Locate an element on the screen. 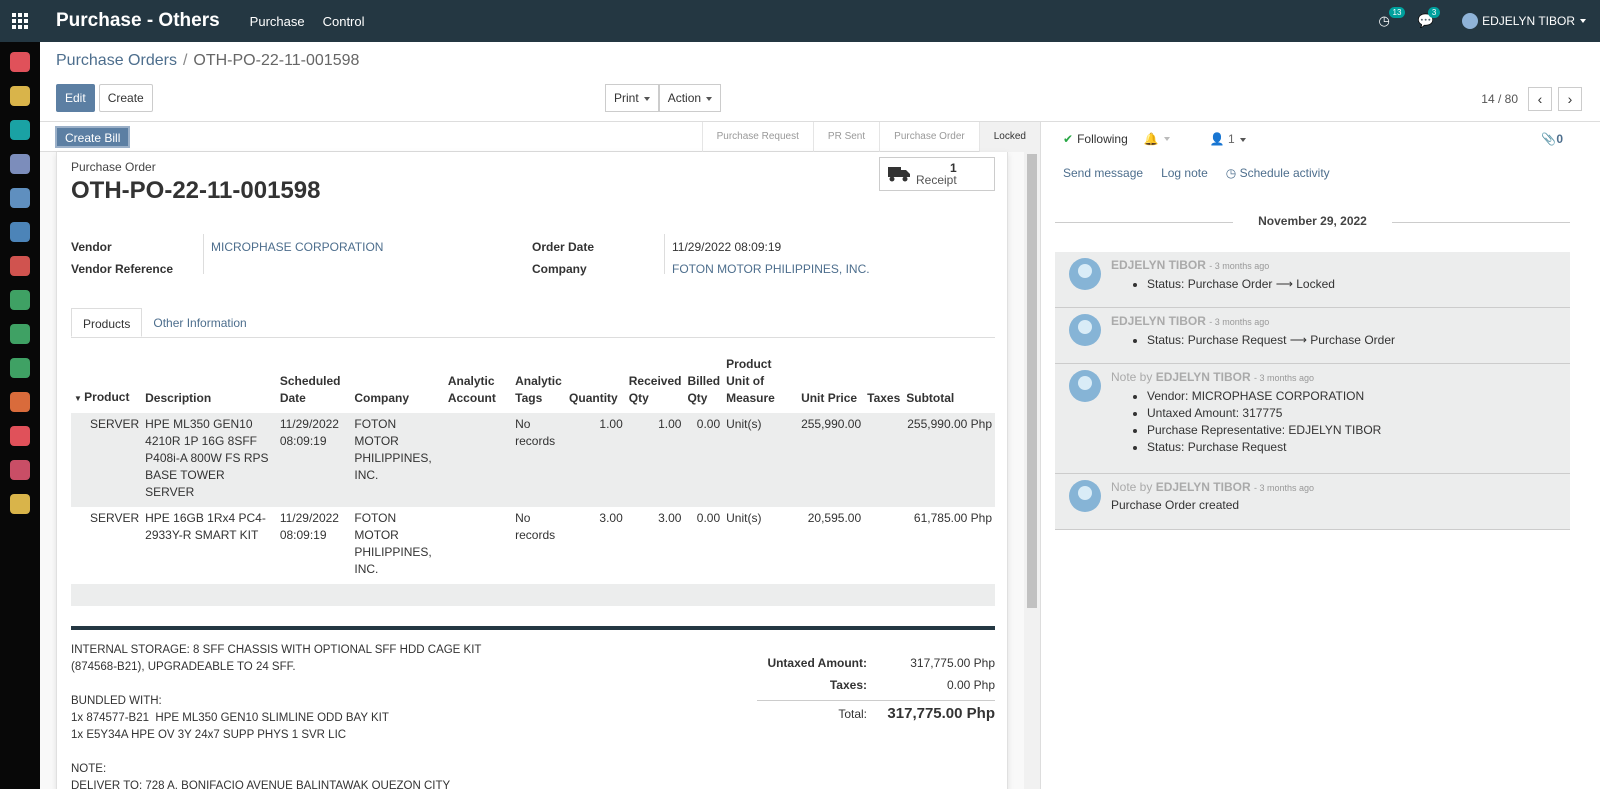 This screenshot has height=789, width=1600. cell-subtotal: 255,990.00 Php is located at coordinates (949, 460).